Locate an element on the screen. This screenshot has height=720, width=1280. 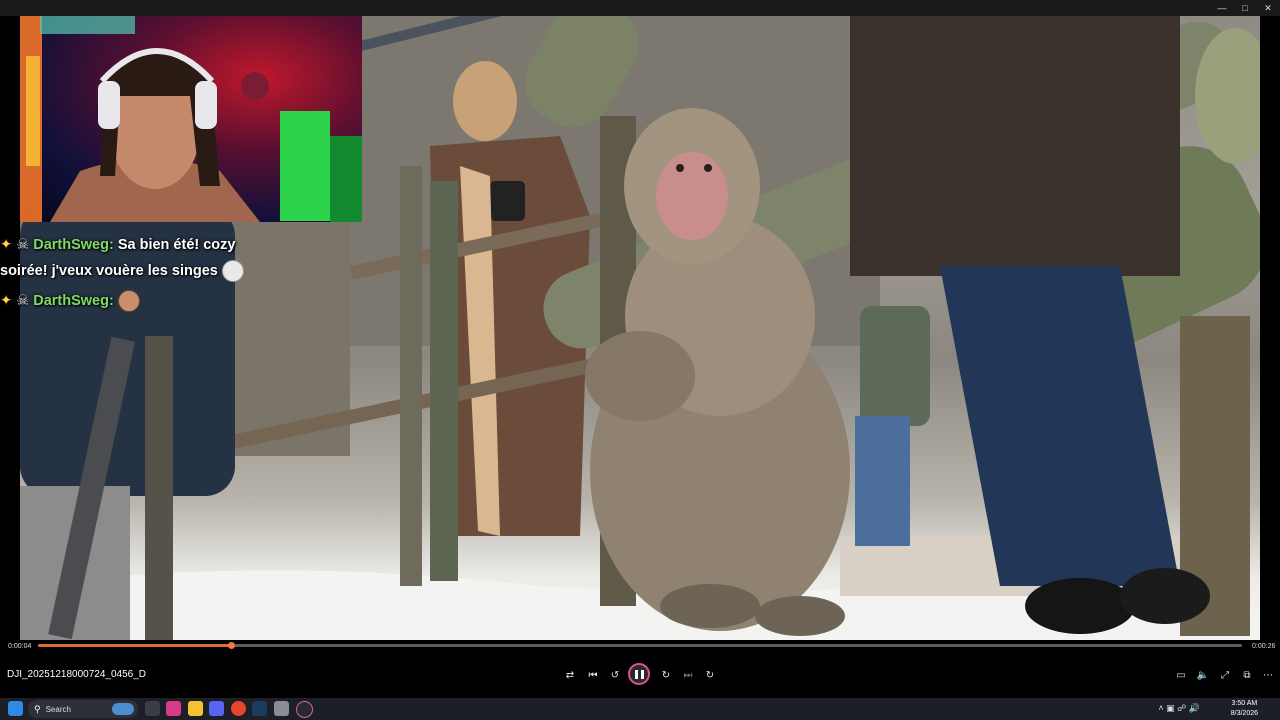
system-tray-icons: ˄ ▣ ☍ 🔊 is located at coordinates (1179, 708).